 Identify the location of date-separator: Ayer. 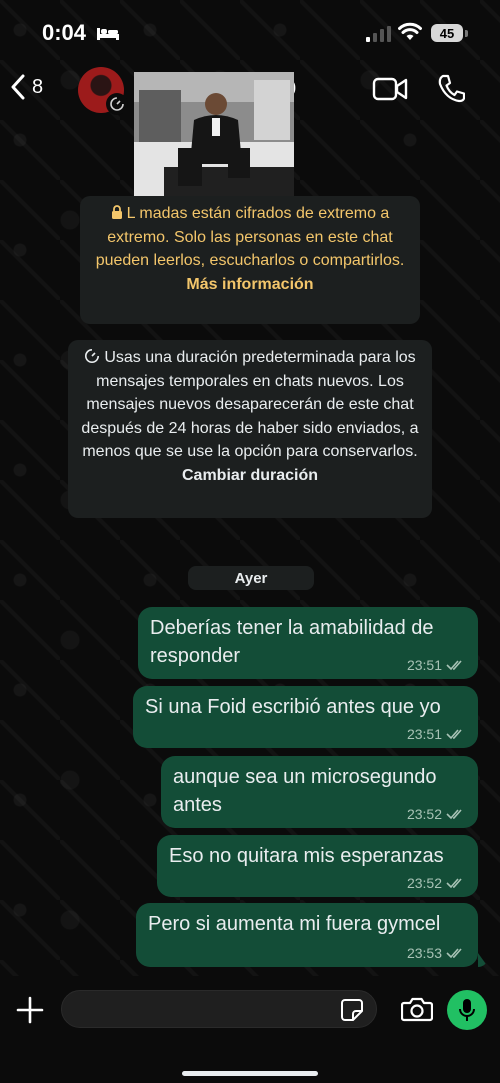
(251, 578).